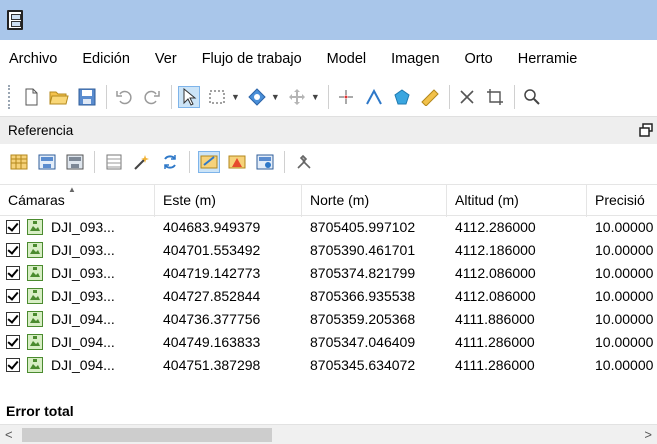 The height and width of the screenshot is (444, 657). I want to click on menu-edicion: Edición, so click(106, 59).